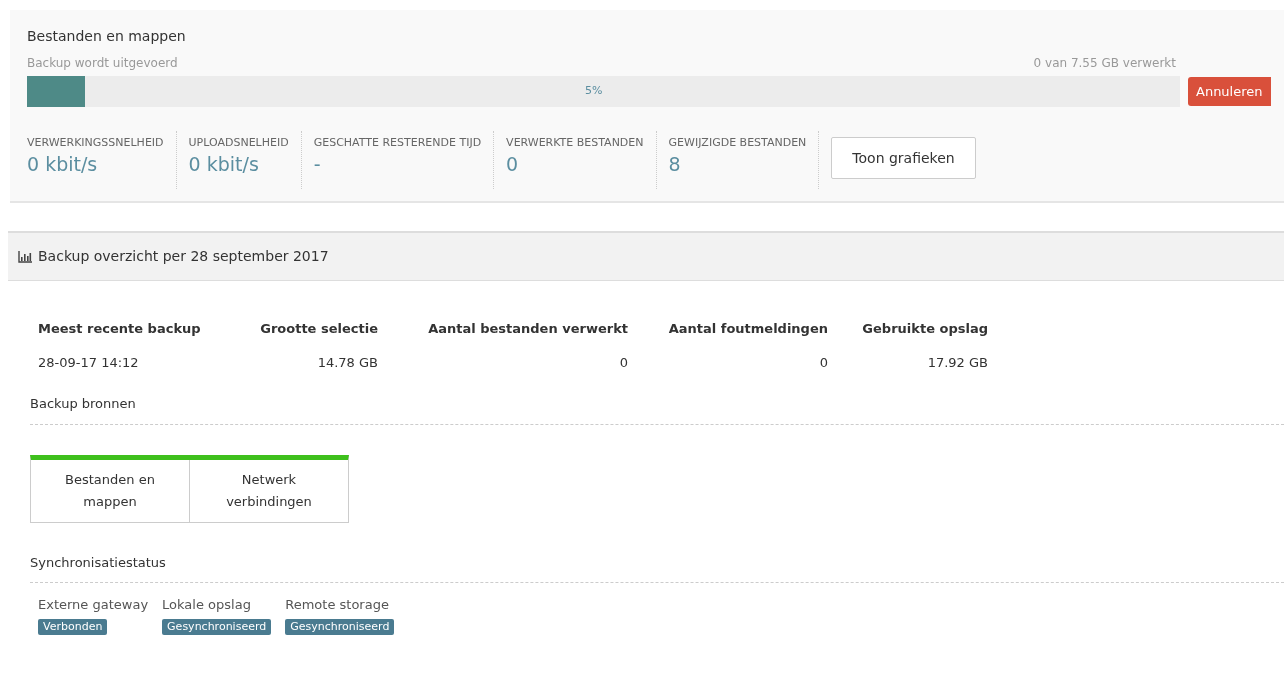  Describe the element at coordinates (110, 490) in the screenshot. I see `source-item: Bestanden en mappen` at that location.